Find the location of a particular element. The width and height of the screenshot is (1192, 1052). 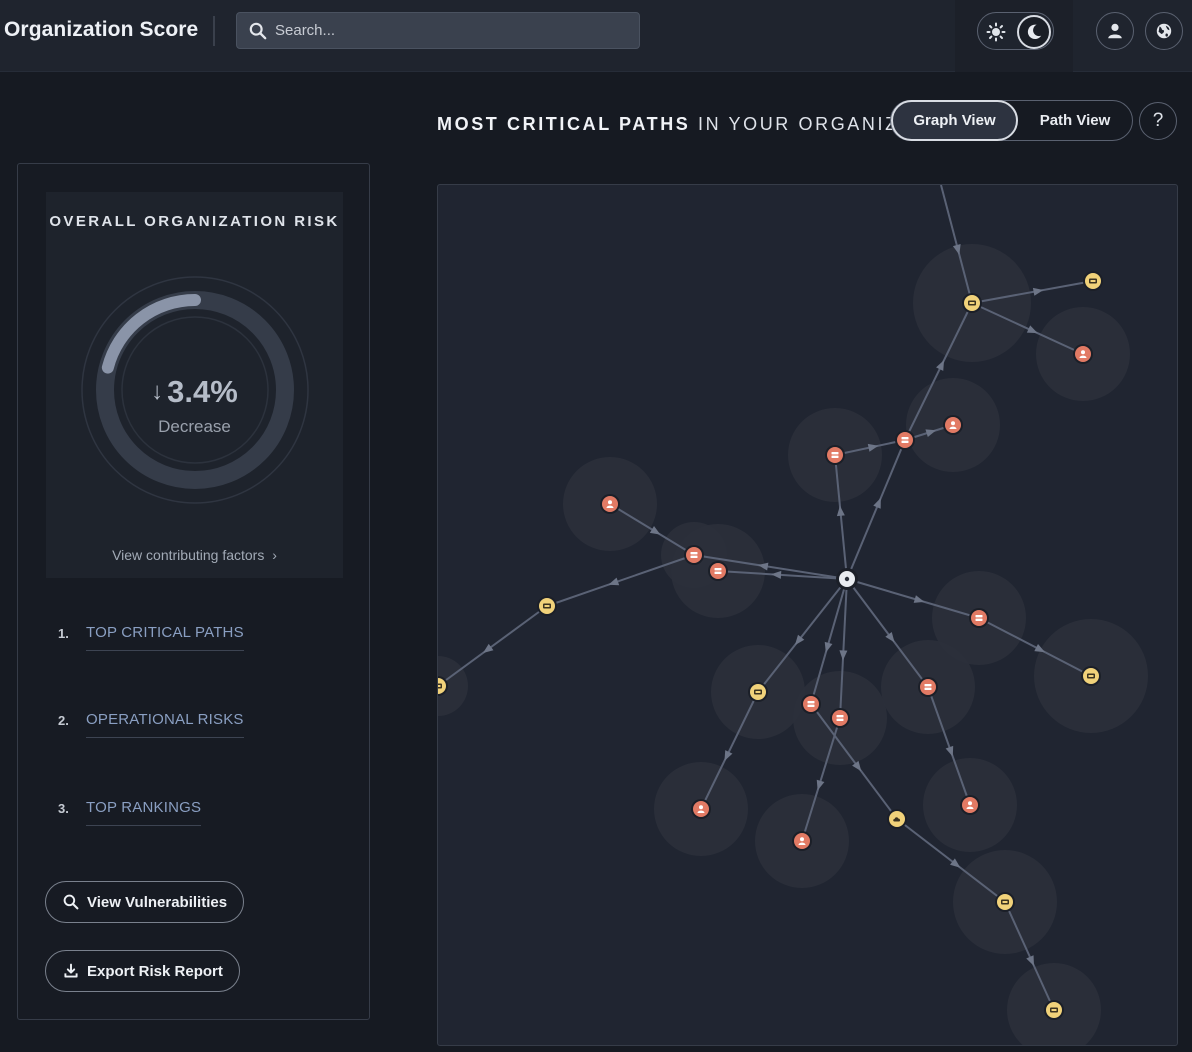

nav-item-number: 3. is located at coordinates (63, 808).